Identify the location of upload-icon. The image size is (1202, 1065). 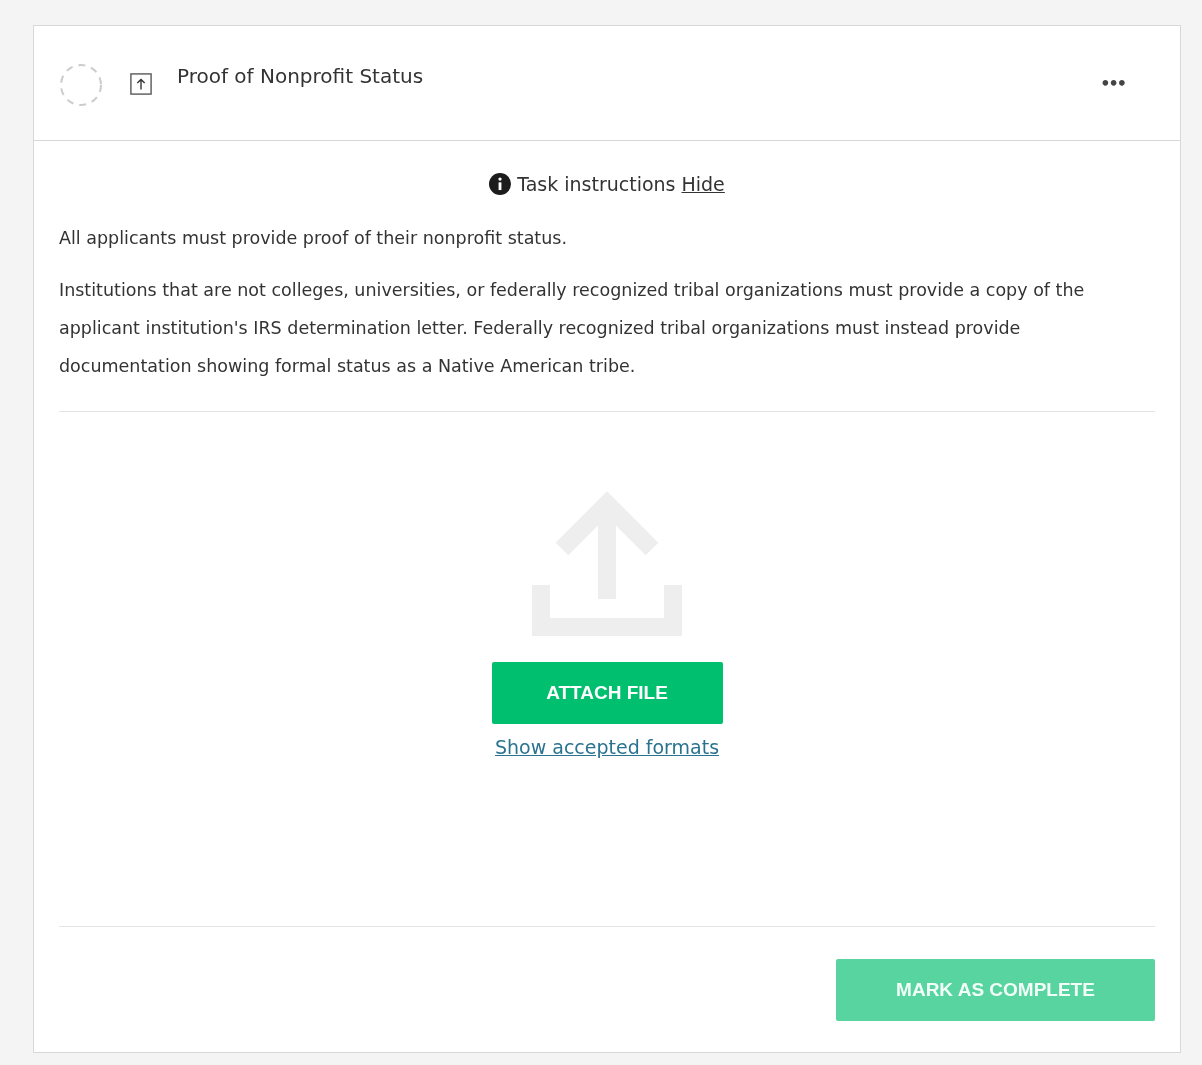
(141, 84).